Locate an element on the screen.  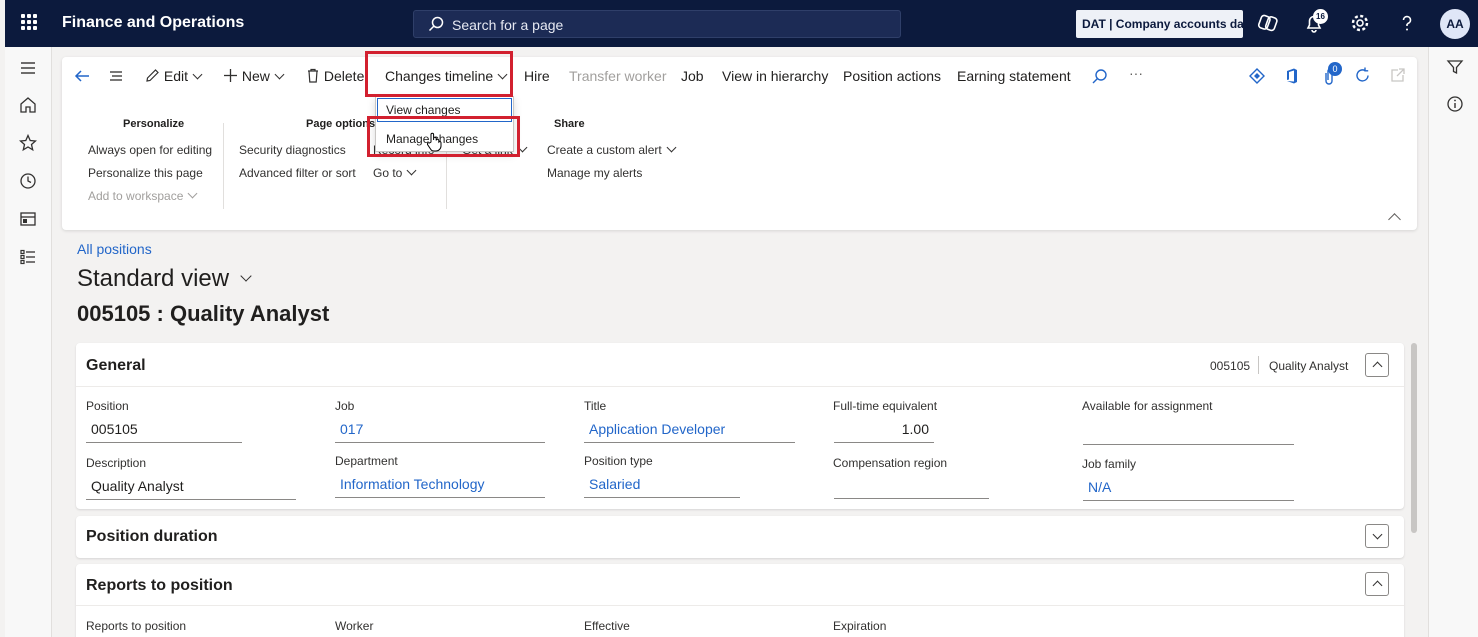
job-label: Job is located at coordinates (345, 406).